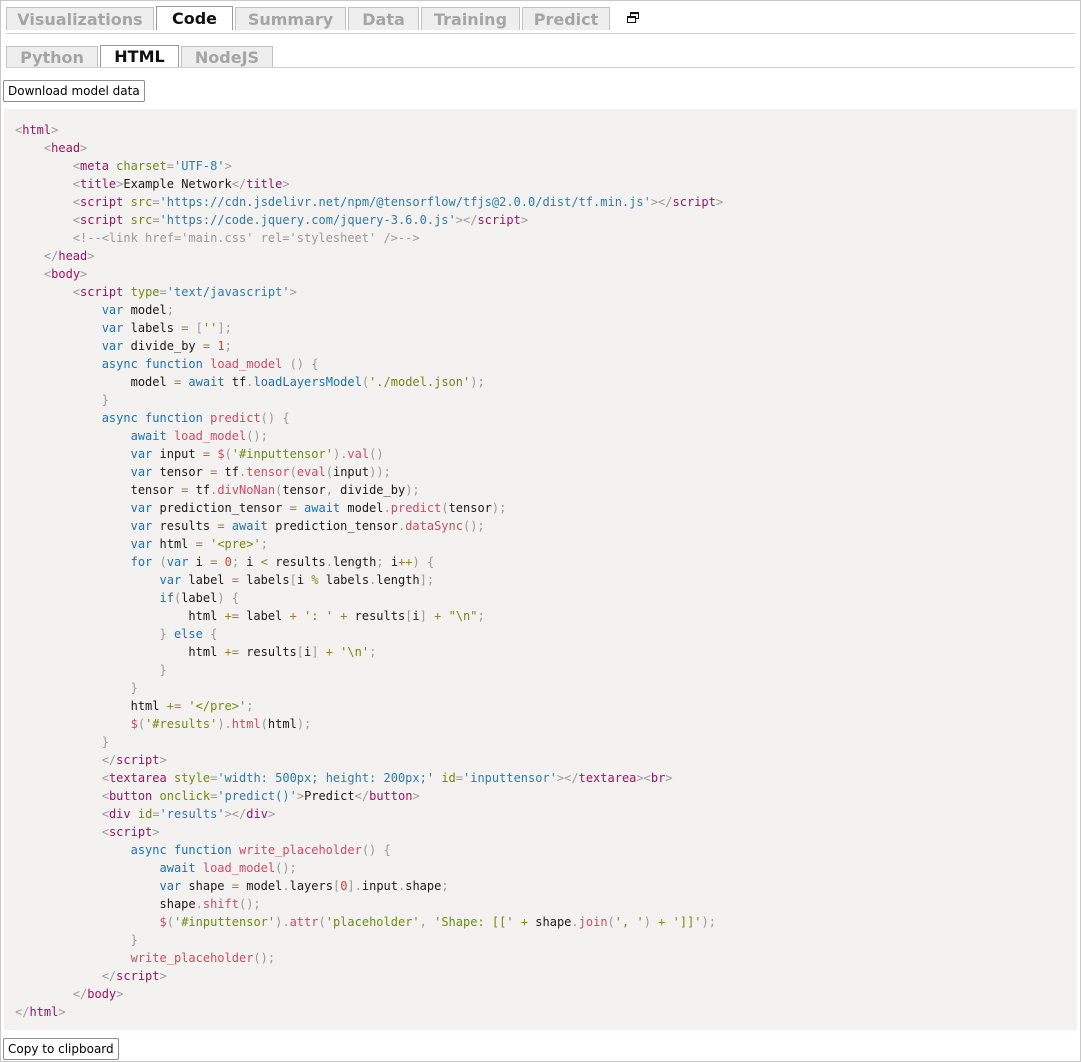  I want to click on code-token: for, so click(141, 562).